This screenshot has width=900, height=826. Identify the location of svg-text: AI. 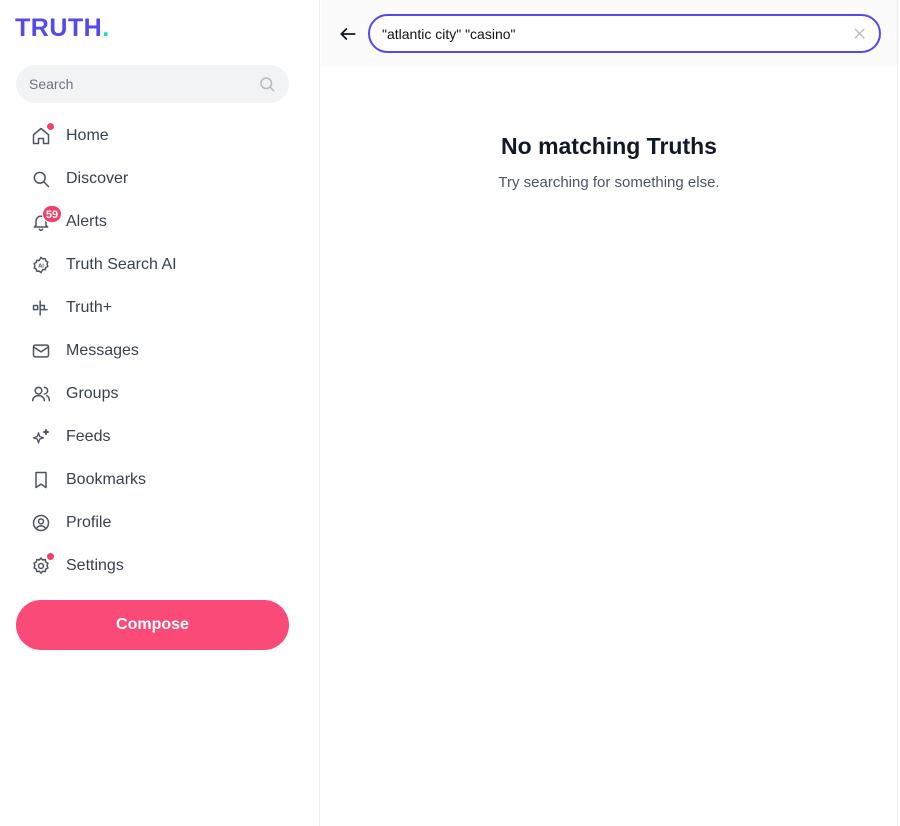
(41, 267).